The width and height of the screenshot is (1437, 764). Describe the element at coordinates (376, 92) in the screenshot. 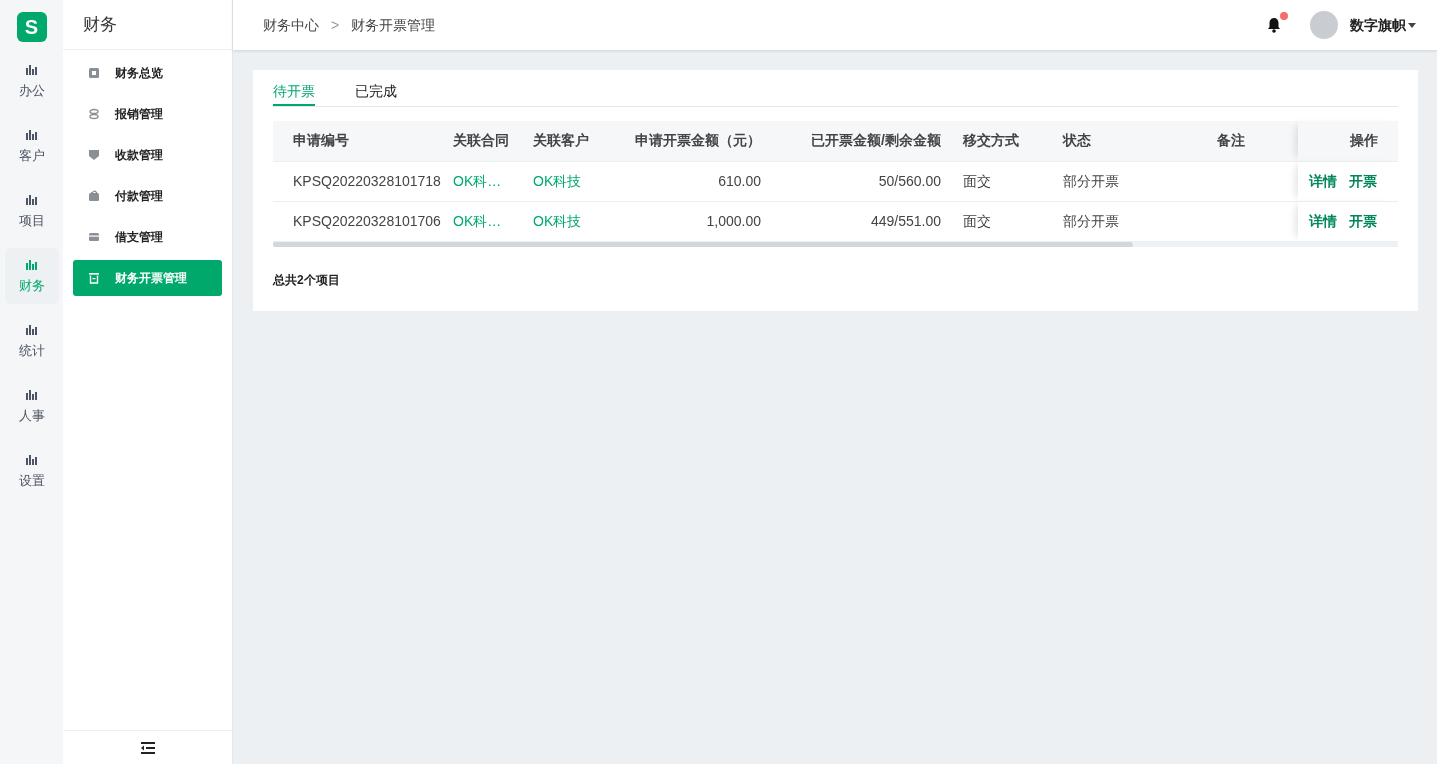

I see `tab: 已完成` at that location.